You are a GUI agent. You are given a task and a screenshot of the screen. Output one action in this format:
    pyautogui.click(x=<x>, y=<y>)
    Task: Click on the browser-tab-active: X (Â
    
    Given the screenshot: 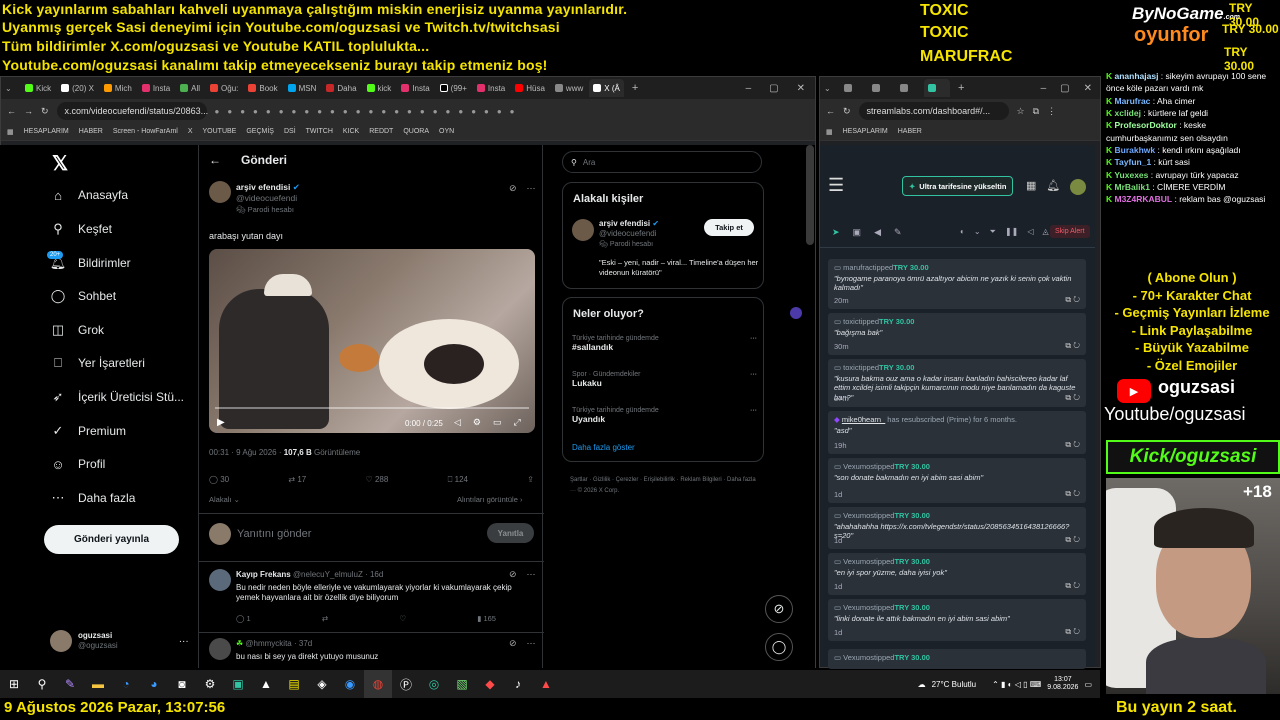 What is the action you would take?
    pyautogui.click(x=606, y=88)
    